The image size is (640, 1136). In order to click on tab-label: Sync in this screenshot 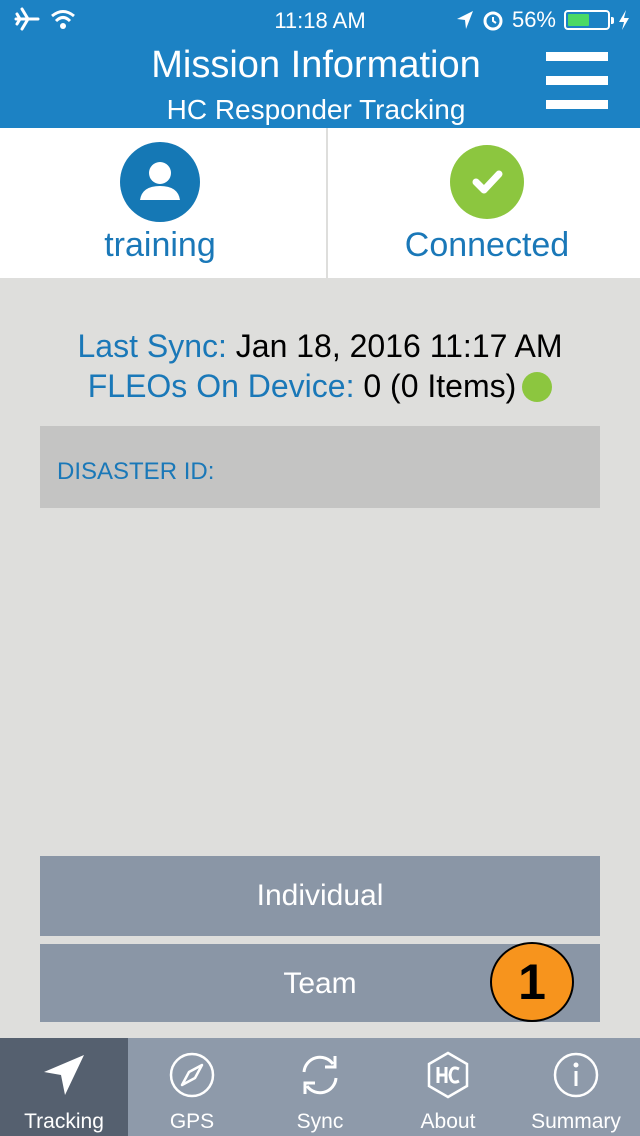, I will do `click(320, 1121)`.